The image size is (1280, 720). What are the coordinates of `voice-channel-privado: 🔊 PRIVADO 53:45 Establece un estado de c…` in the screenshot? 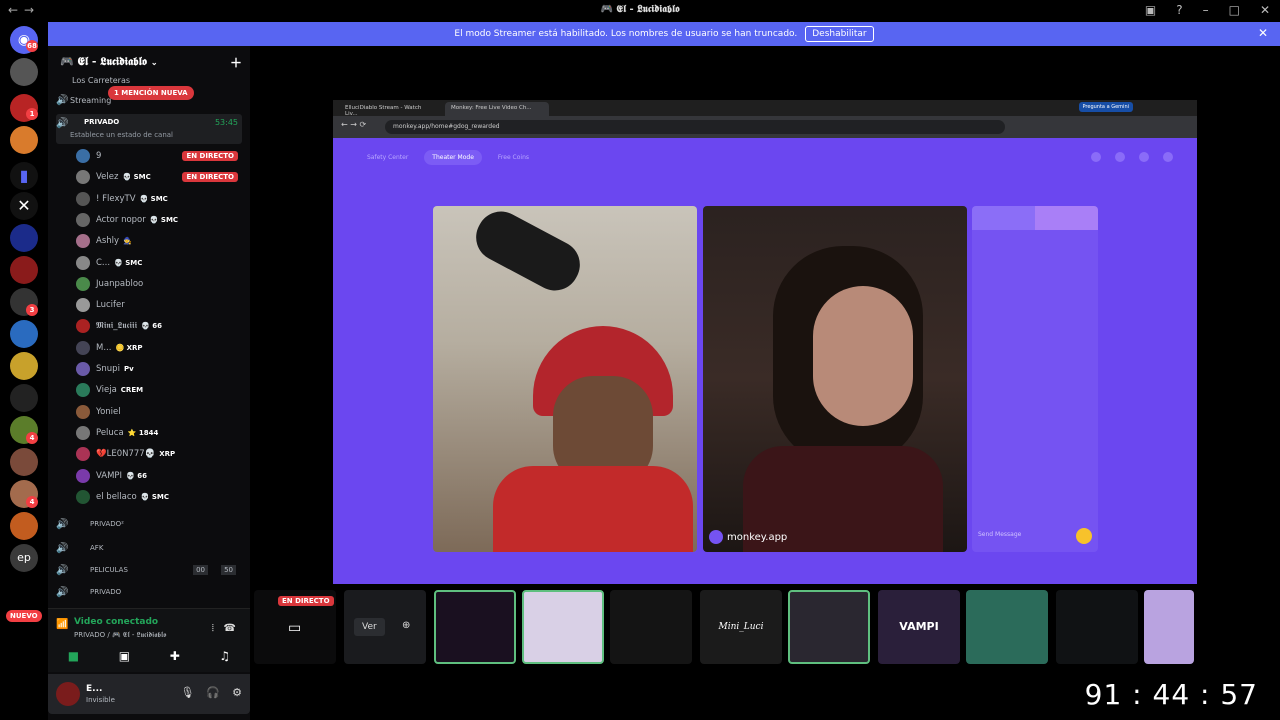 It's located at (149, 129).